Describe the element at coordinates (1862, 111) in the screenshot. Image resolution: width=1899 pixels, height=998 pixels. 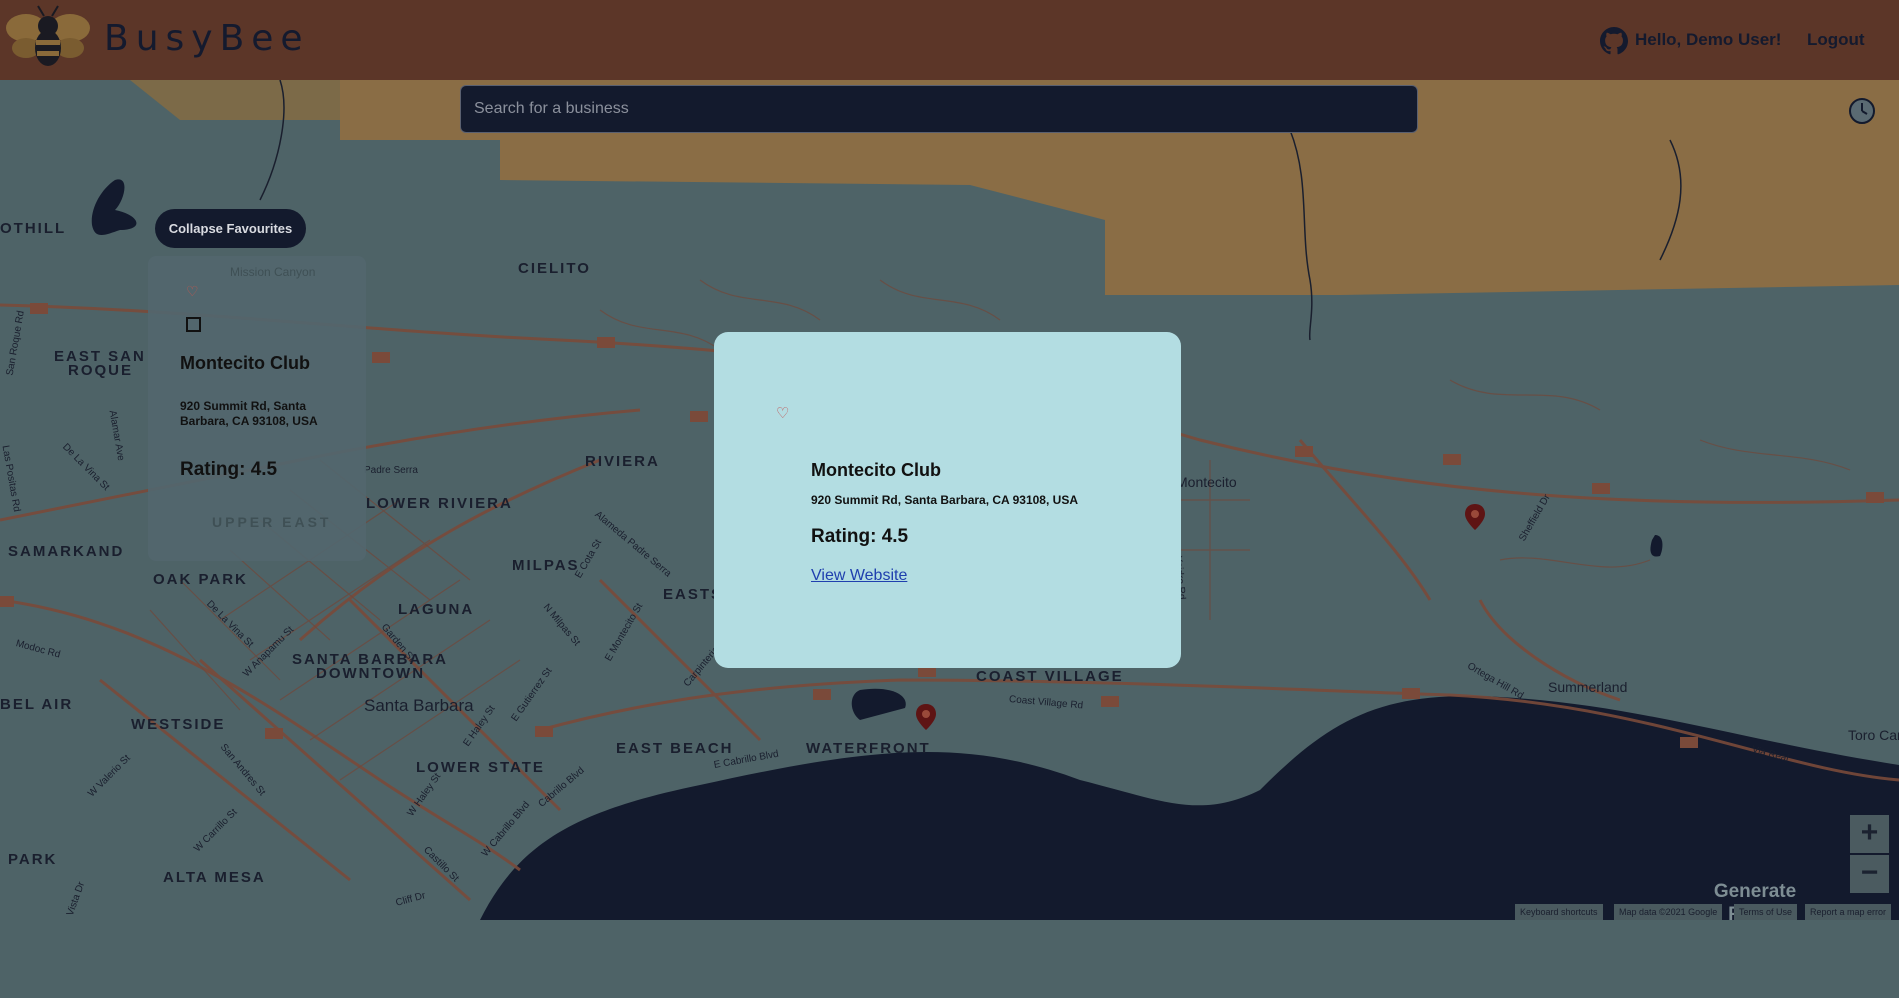
I see `compass-icon` at that location.